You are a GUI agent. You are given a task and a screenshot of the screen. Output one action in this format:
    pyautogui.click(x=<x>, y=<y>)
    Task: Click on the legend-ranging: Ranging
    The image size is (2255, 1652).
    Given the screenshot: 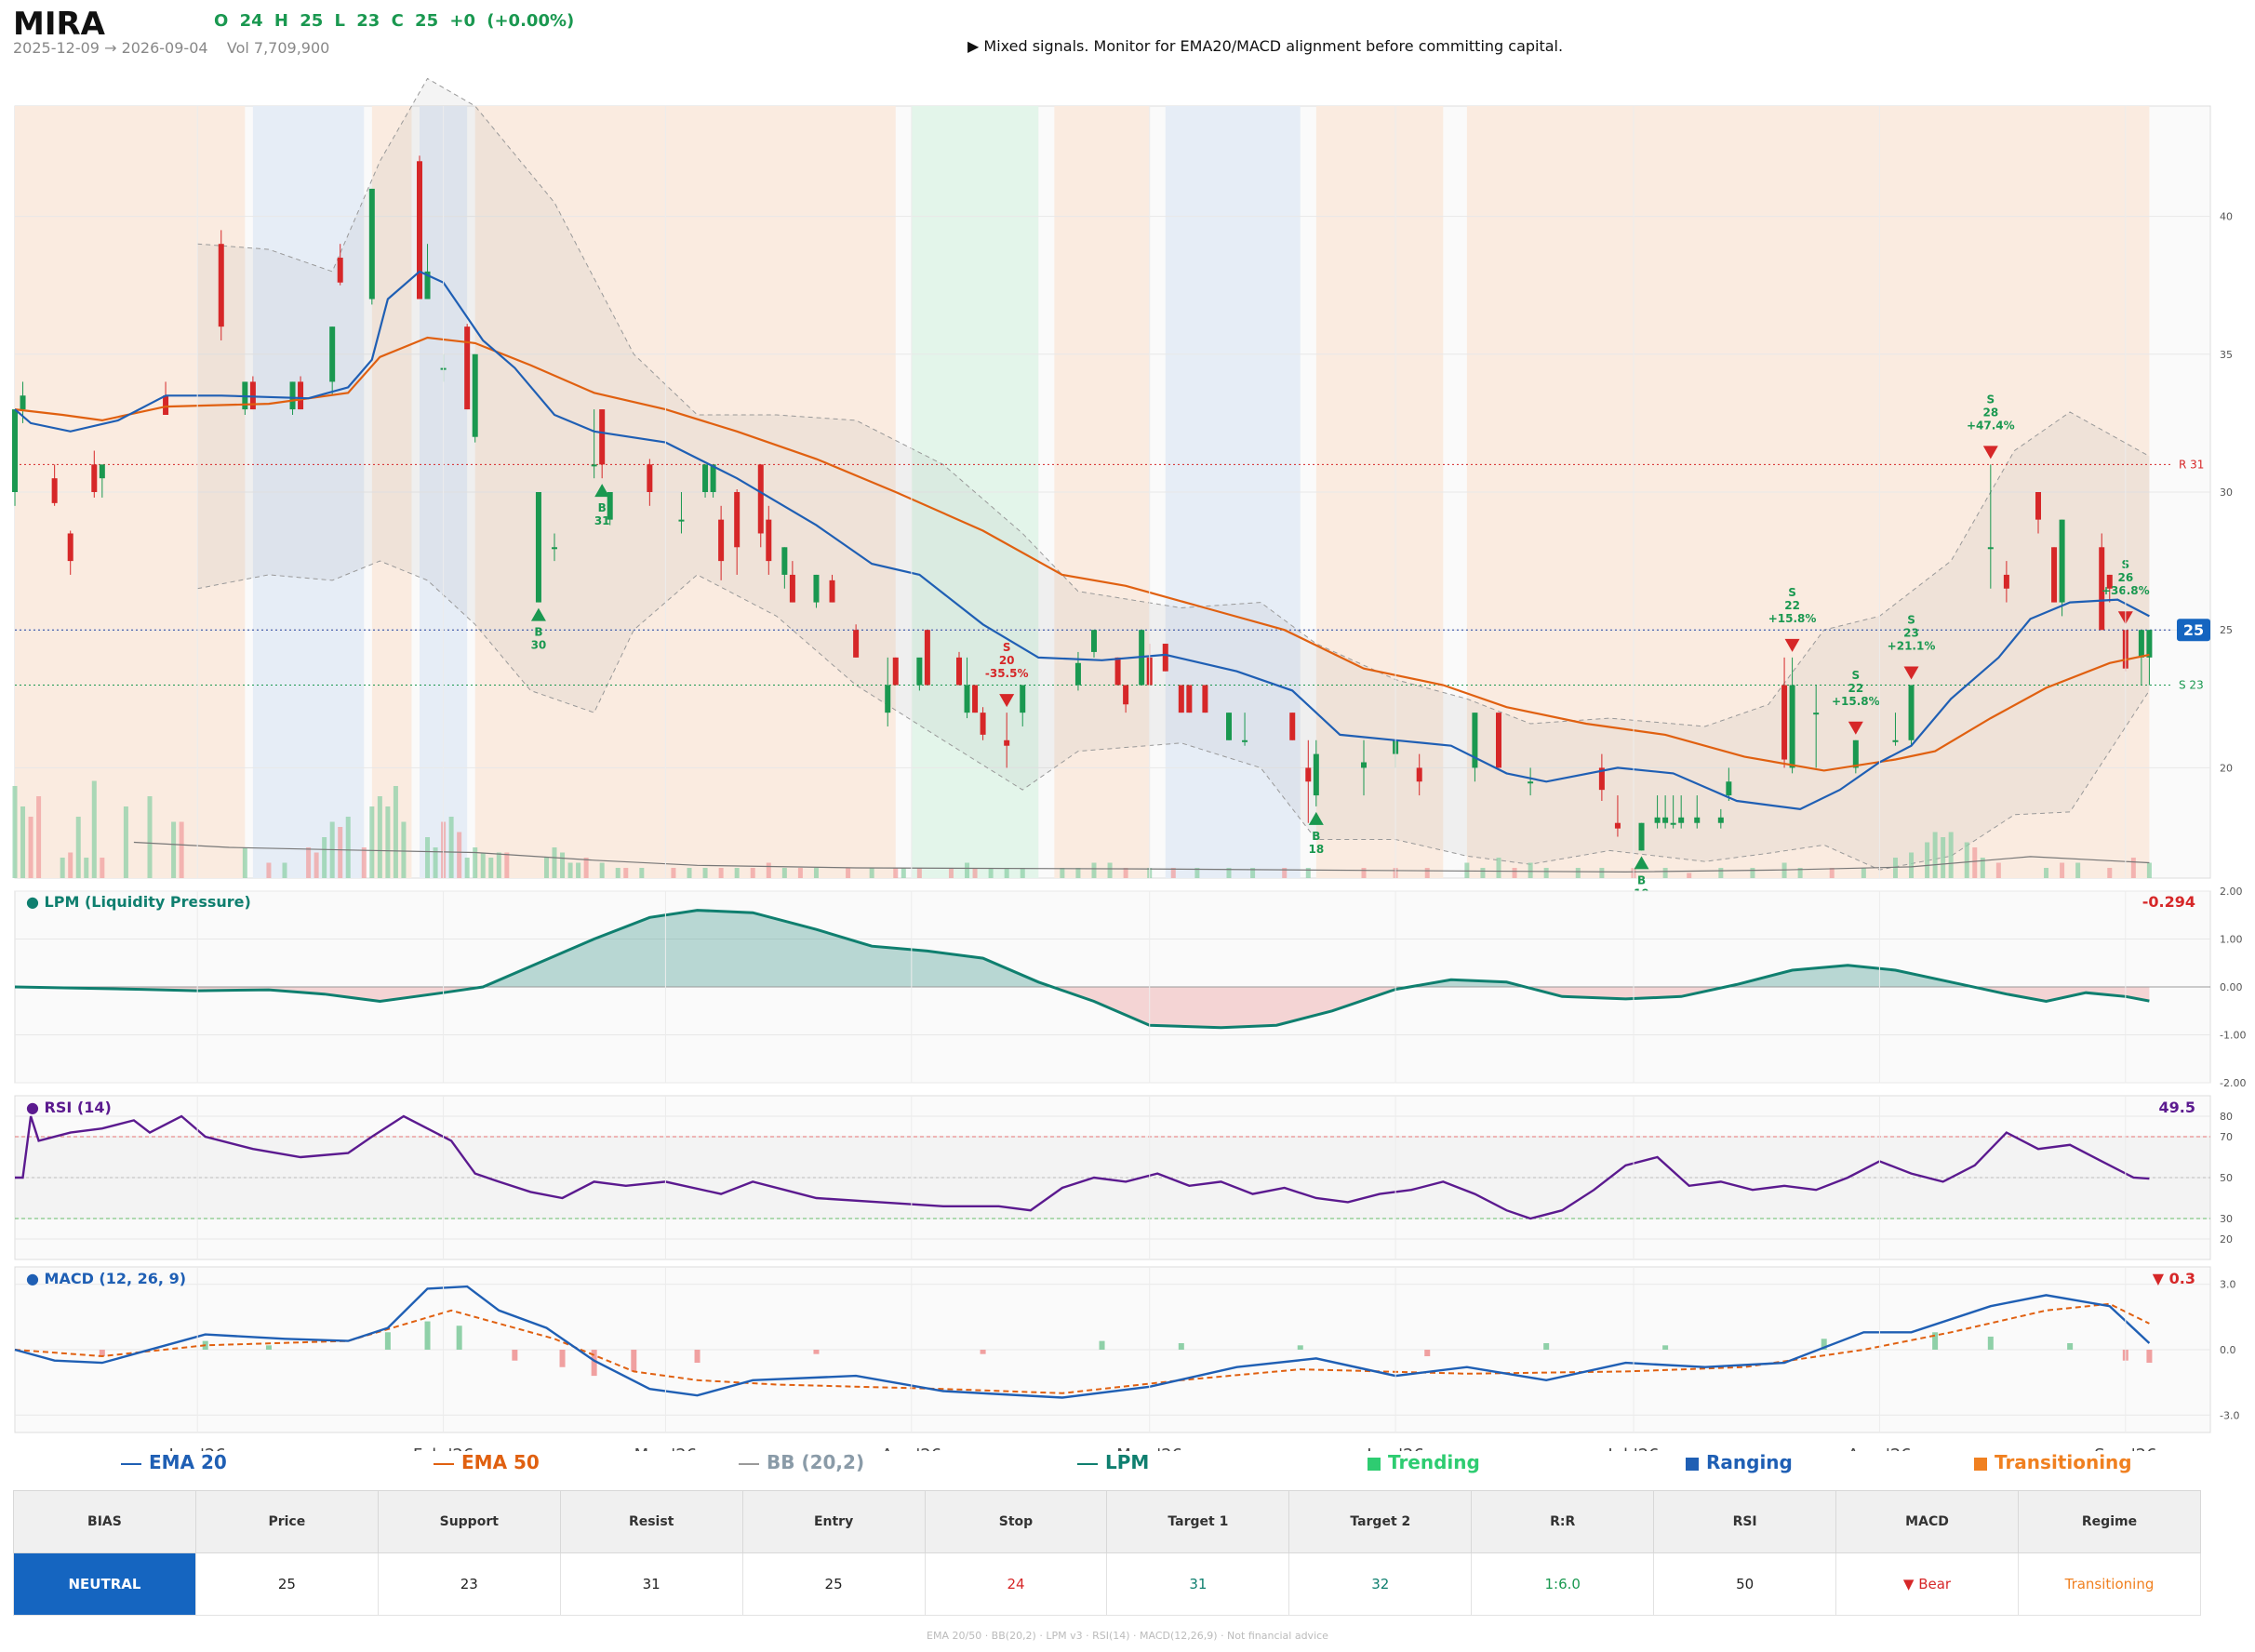 What is the action you would take?
    pyautogui.click(x=1739, y=1462)
    